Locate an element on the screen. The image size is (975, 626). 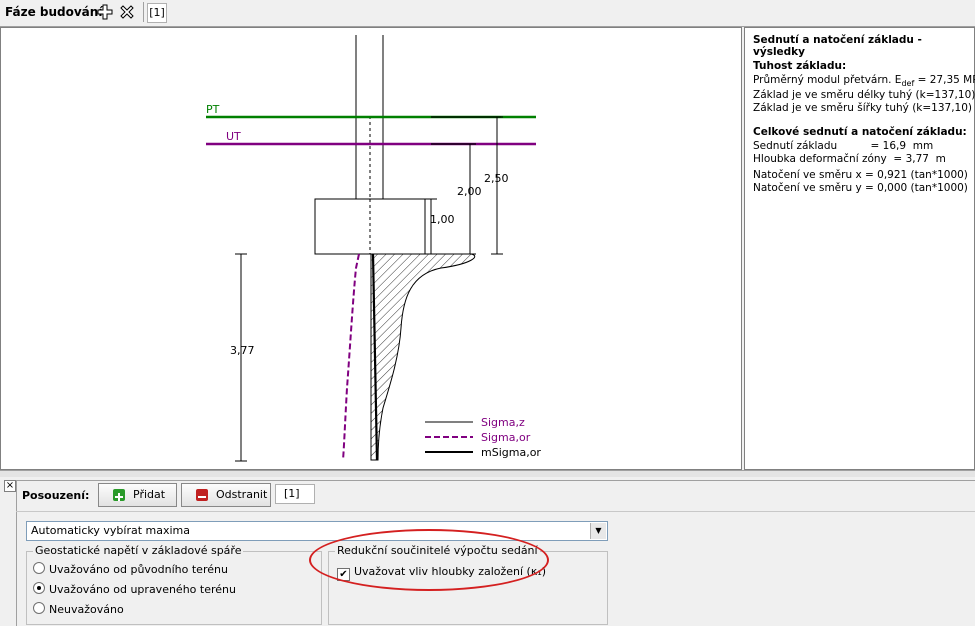
radio-original-terrain: Uvažováno od původního terénu is located at coordinates (130, 569).